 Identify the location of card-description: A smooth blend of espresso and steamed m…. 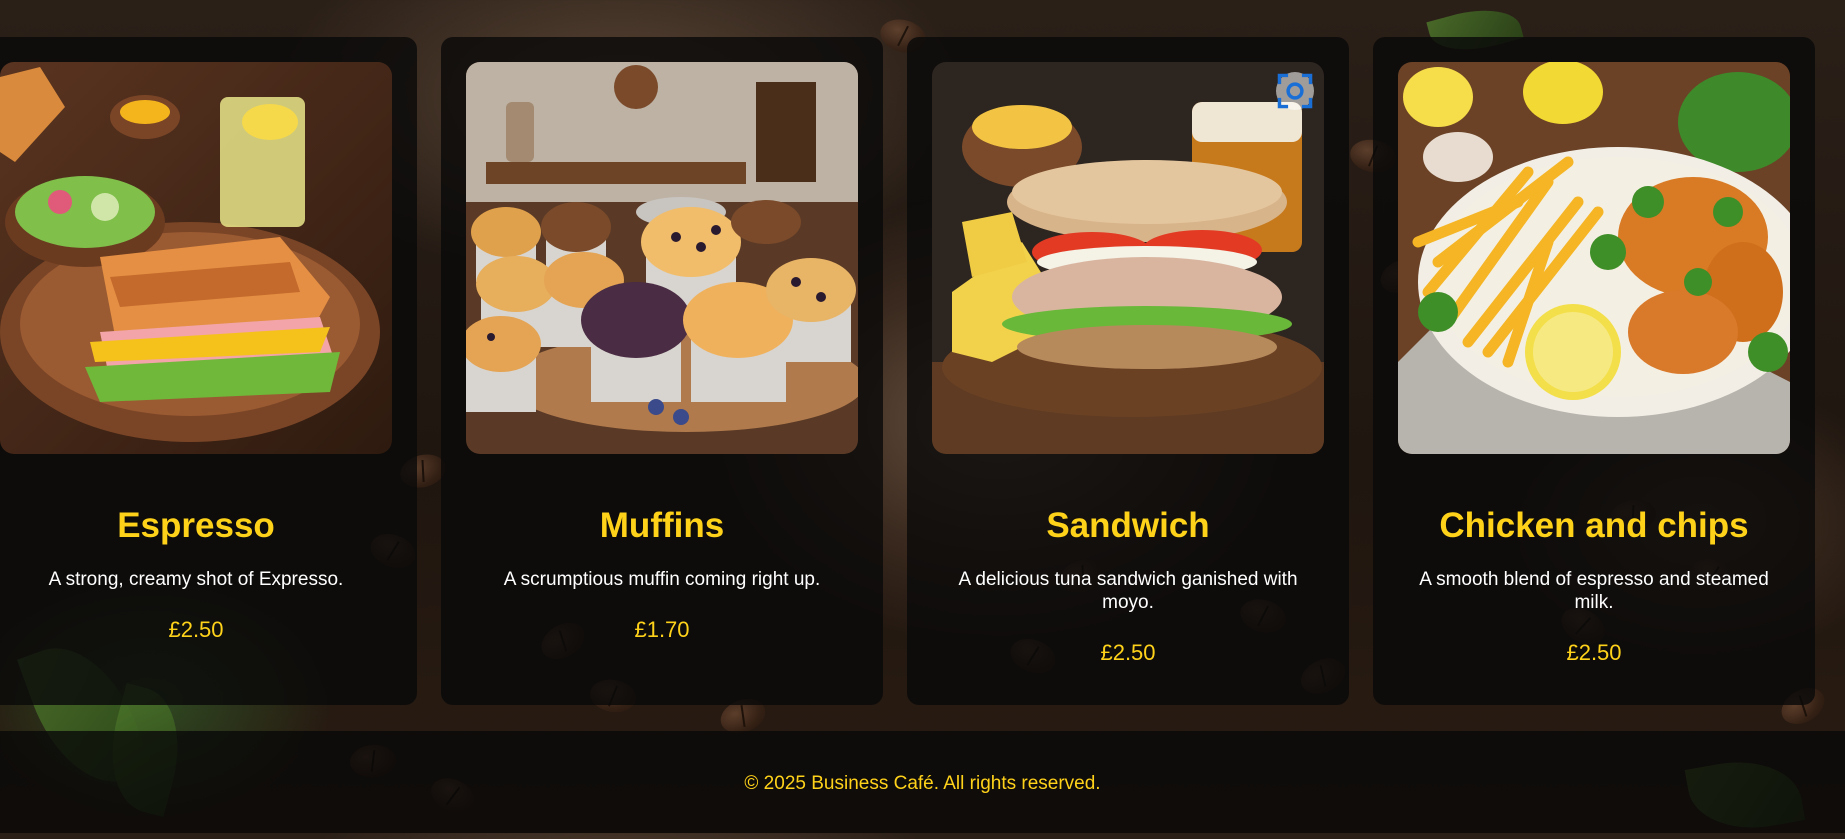
(1594, 591).